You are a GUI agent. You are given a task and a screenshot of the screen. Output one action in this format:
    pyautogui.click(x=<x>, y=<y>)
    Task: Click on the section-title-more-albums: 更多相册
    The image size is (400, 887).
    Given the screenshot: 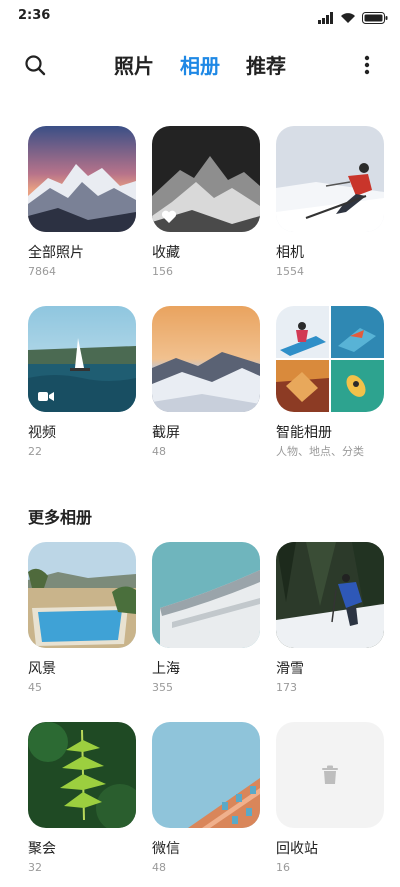 What is the action you would take?
    pyautogui.click(x=60, y=517)
    